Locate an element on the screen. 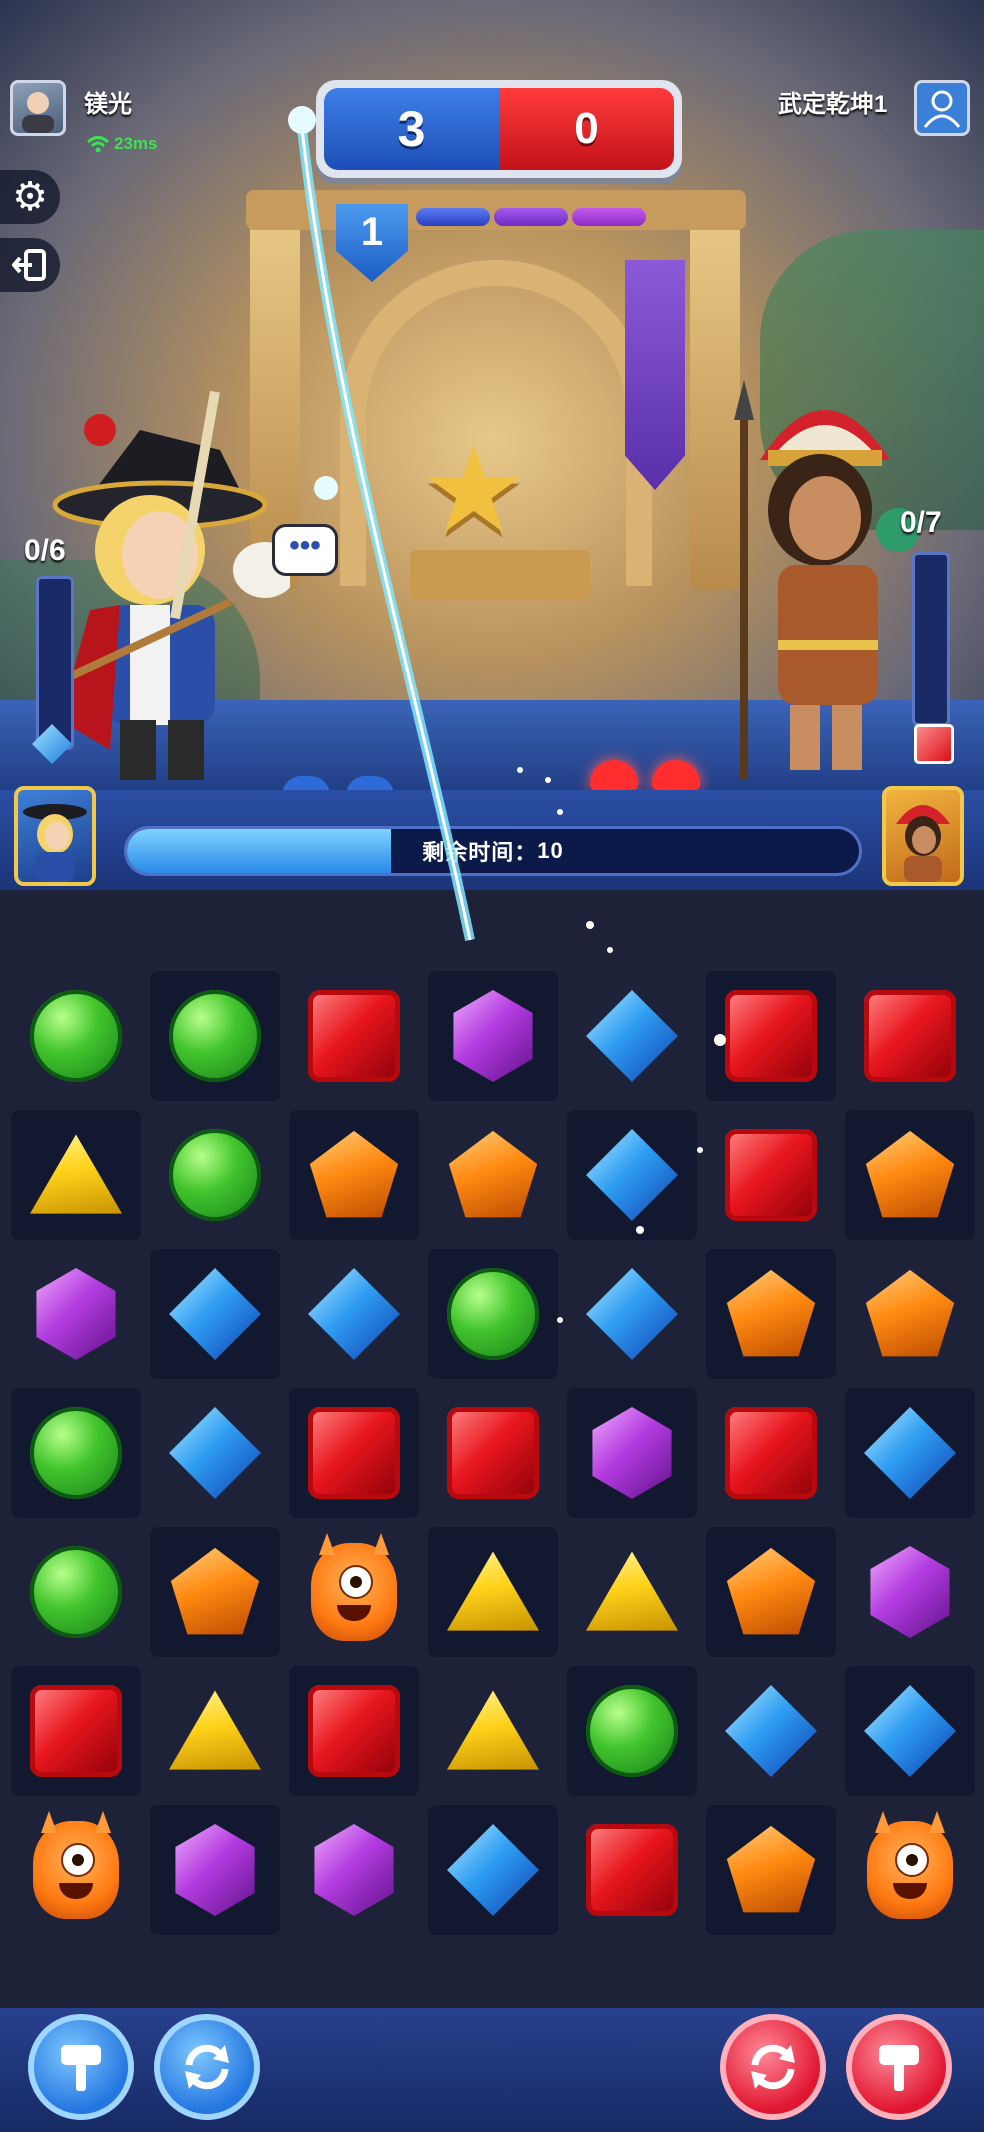 The image size is (984, 2132). powerup-bar is located at coordinates (492, 2070).